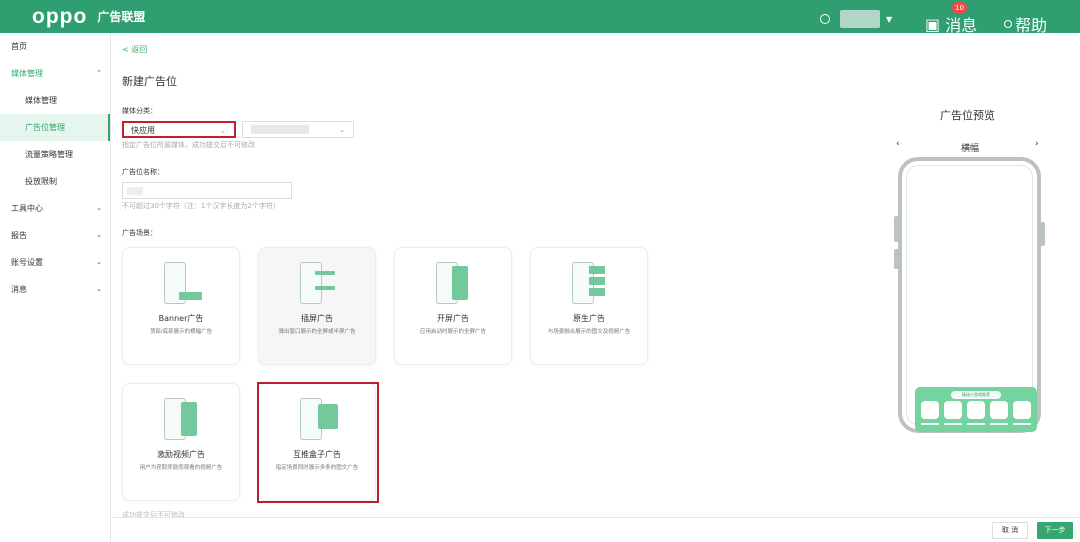 This screenshot has width=1080, height=542. Describe the element at coordinates (589, 318) in the screenshot. I see `card-title: 原生广告` at that location.